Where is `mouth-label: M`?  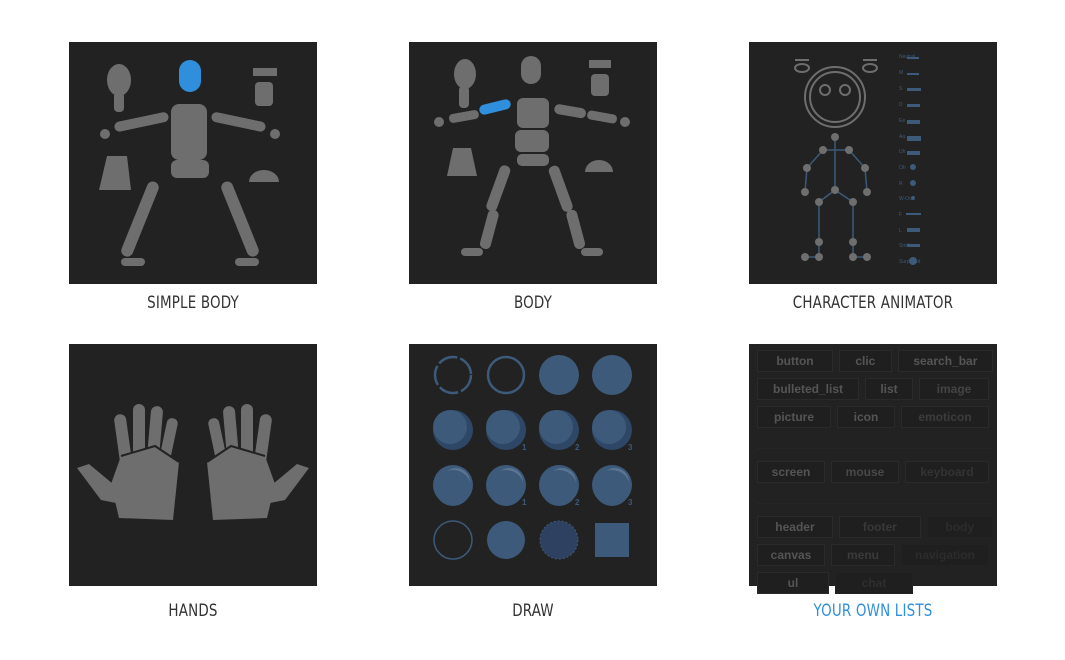 mouth-label: M is located at coordinates (901, 73).